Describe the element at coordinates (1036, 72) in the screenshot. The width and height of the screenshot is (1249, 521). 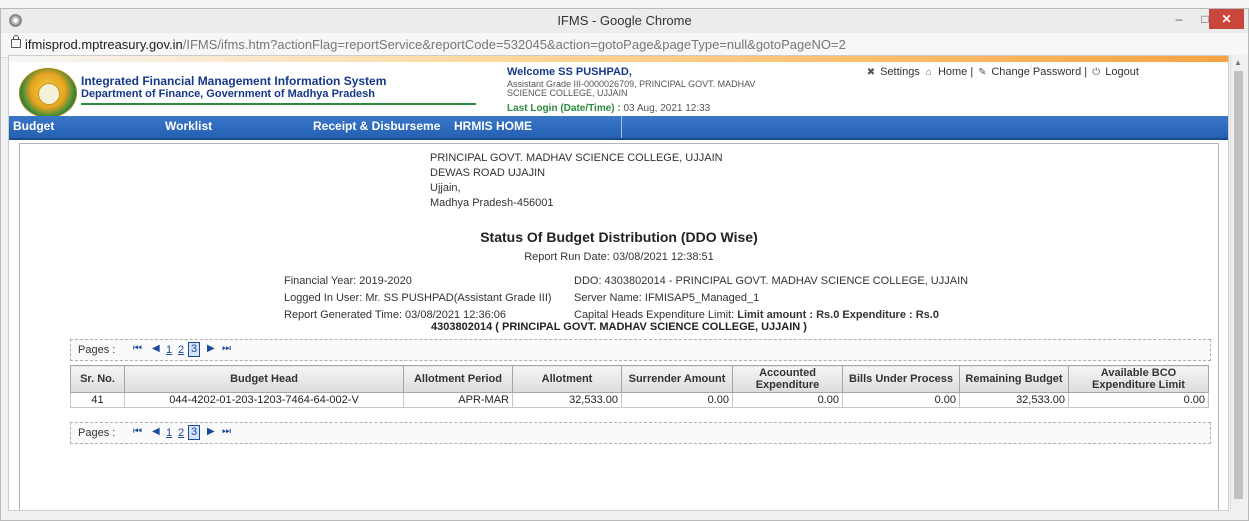
I see `change-password-link: Change Password` at that location.